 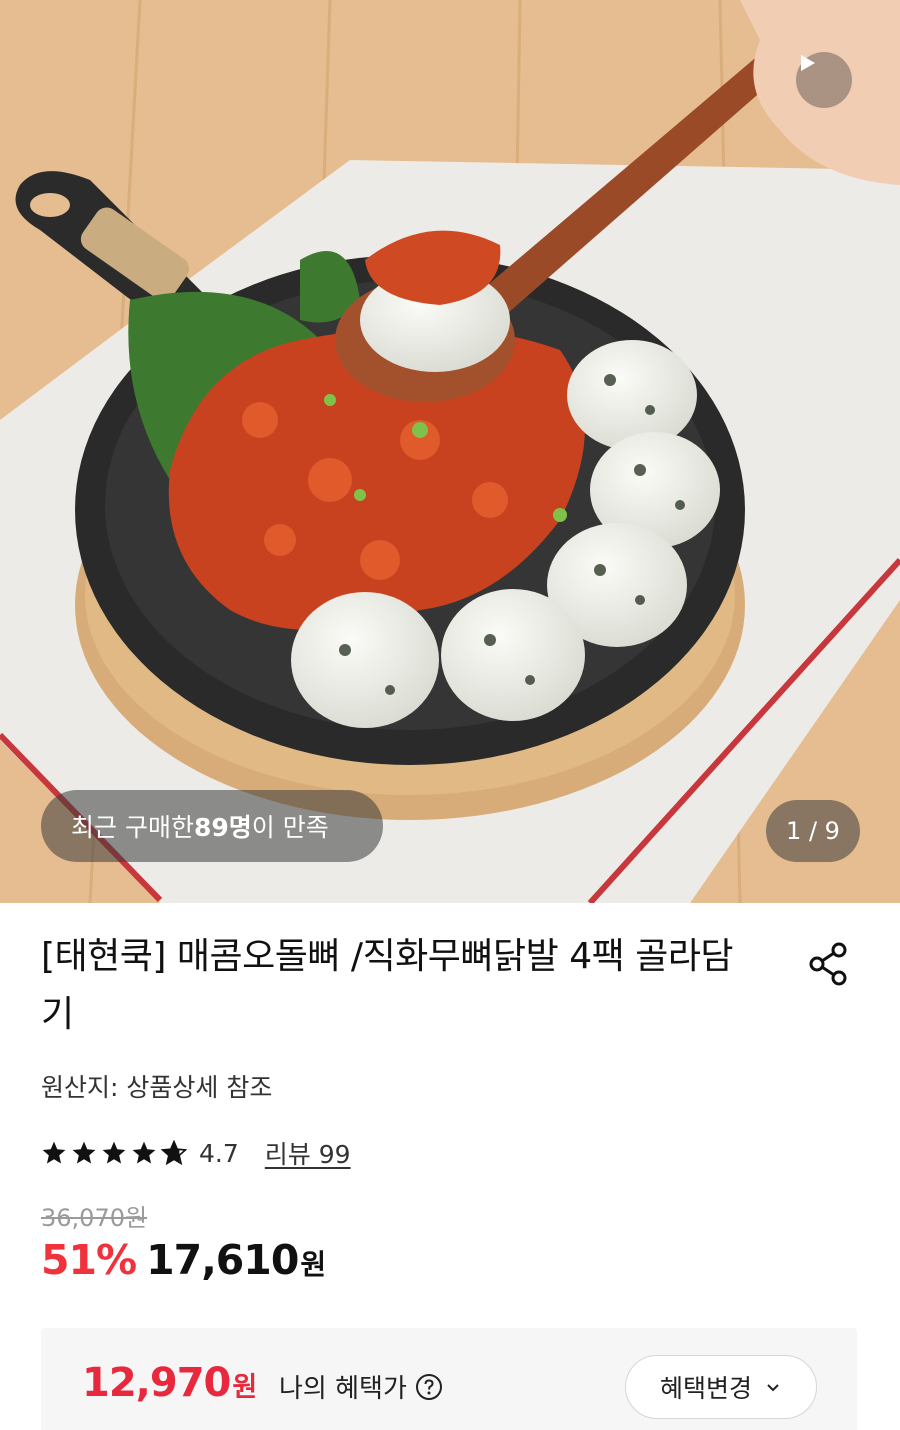 I want to click on benefit-label-group: 나의 혜택가, so click(x=361, y=1386).